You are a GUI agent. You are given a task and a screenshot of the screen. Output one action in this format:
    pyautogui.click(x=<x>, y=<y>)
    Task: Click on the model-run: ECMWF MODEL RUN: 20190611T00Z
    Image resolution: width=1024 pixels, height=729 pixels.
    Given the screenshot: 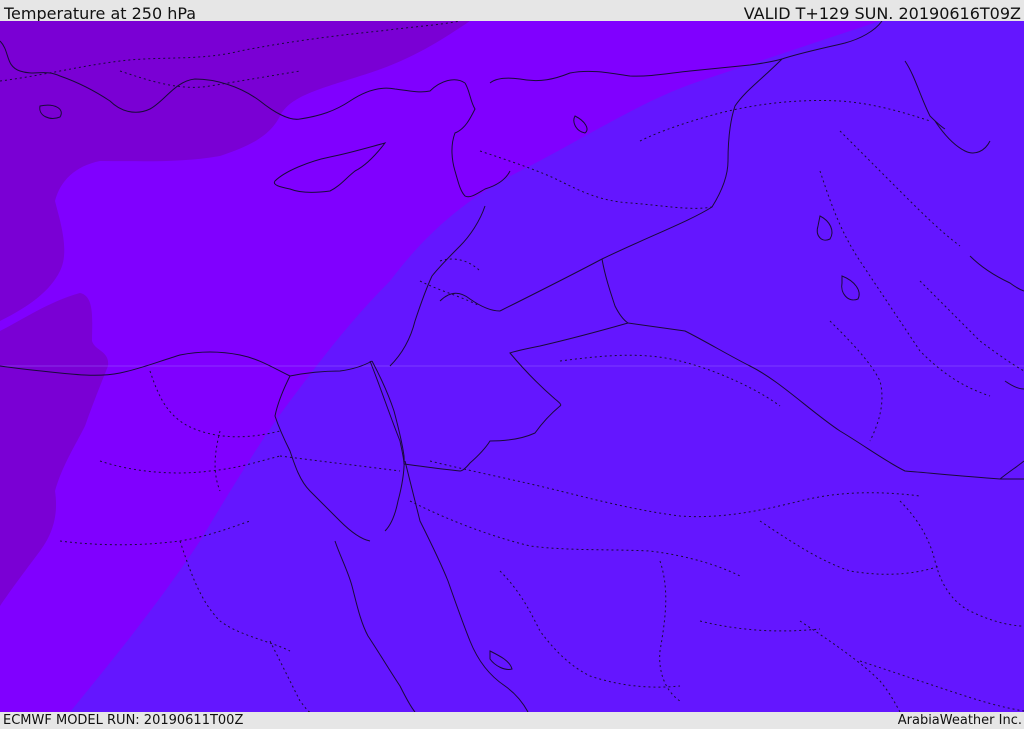 What is the action you would take?
    pyautogui.click(x=123, y=720)
    